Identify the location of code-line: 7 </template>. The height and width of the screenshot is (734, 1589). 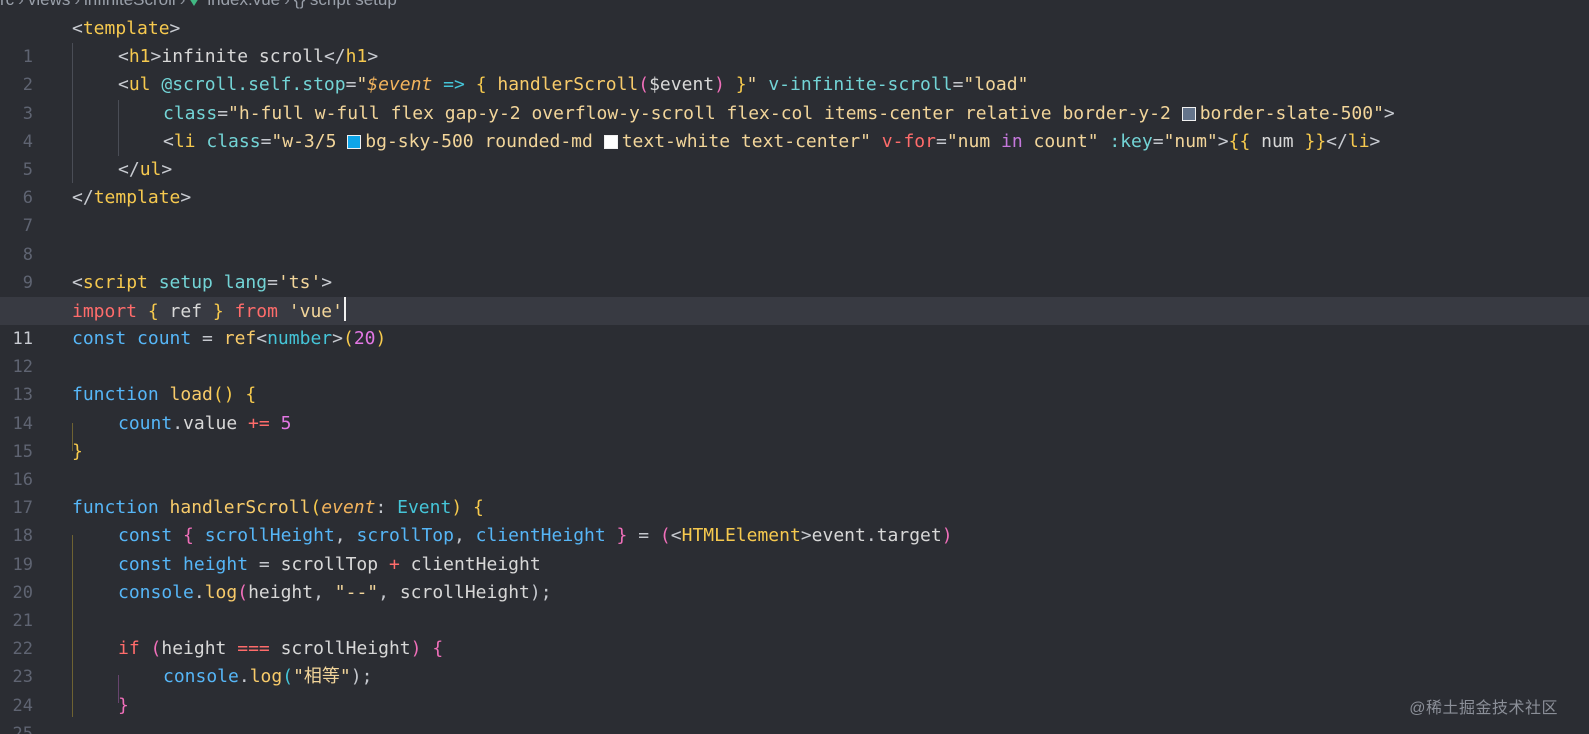
(794, 210).